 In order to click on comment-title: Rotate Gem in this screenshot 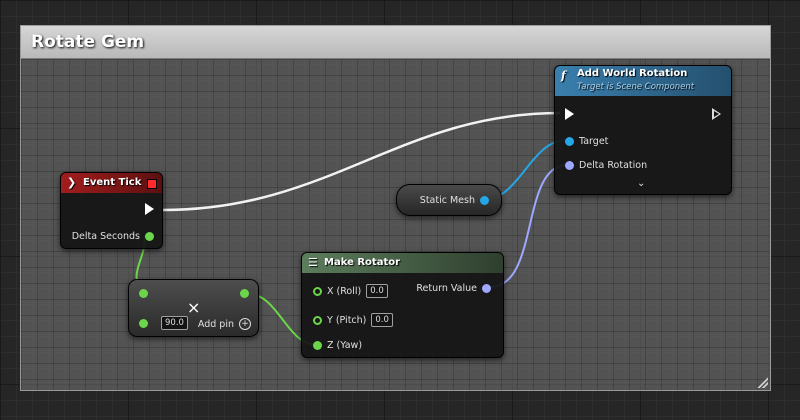, I will do `click(395, 42)`.